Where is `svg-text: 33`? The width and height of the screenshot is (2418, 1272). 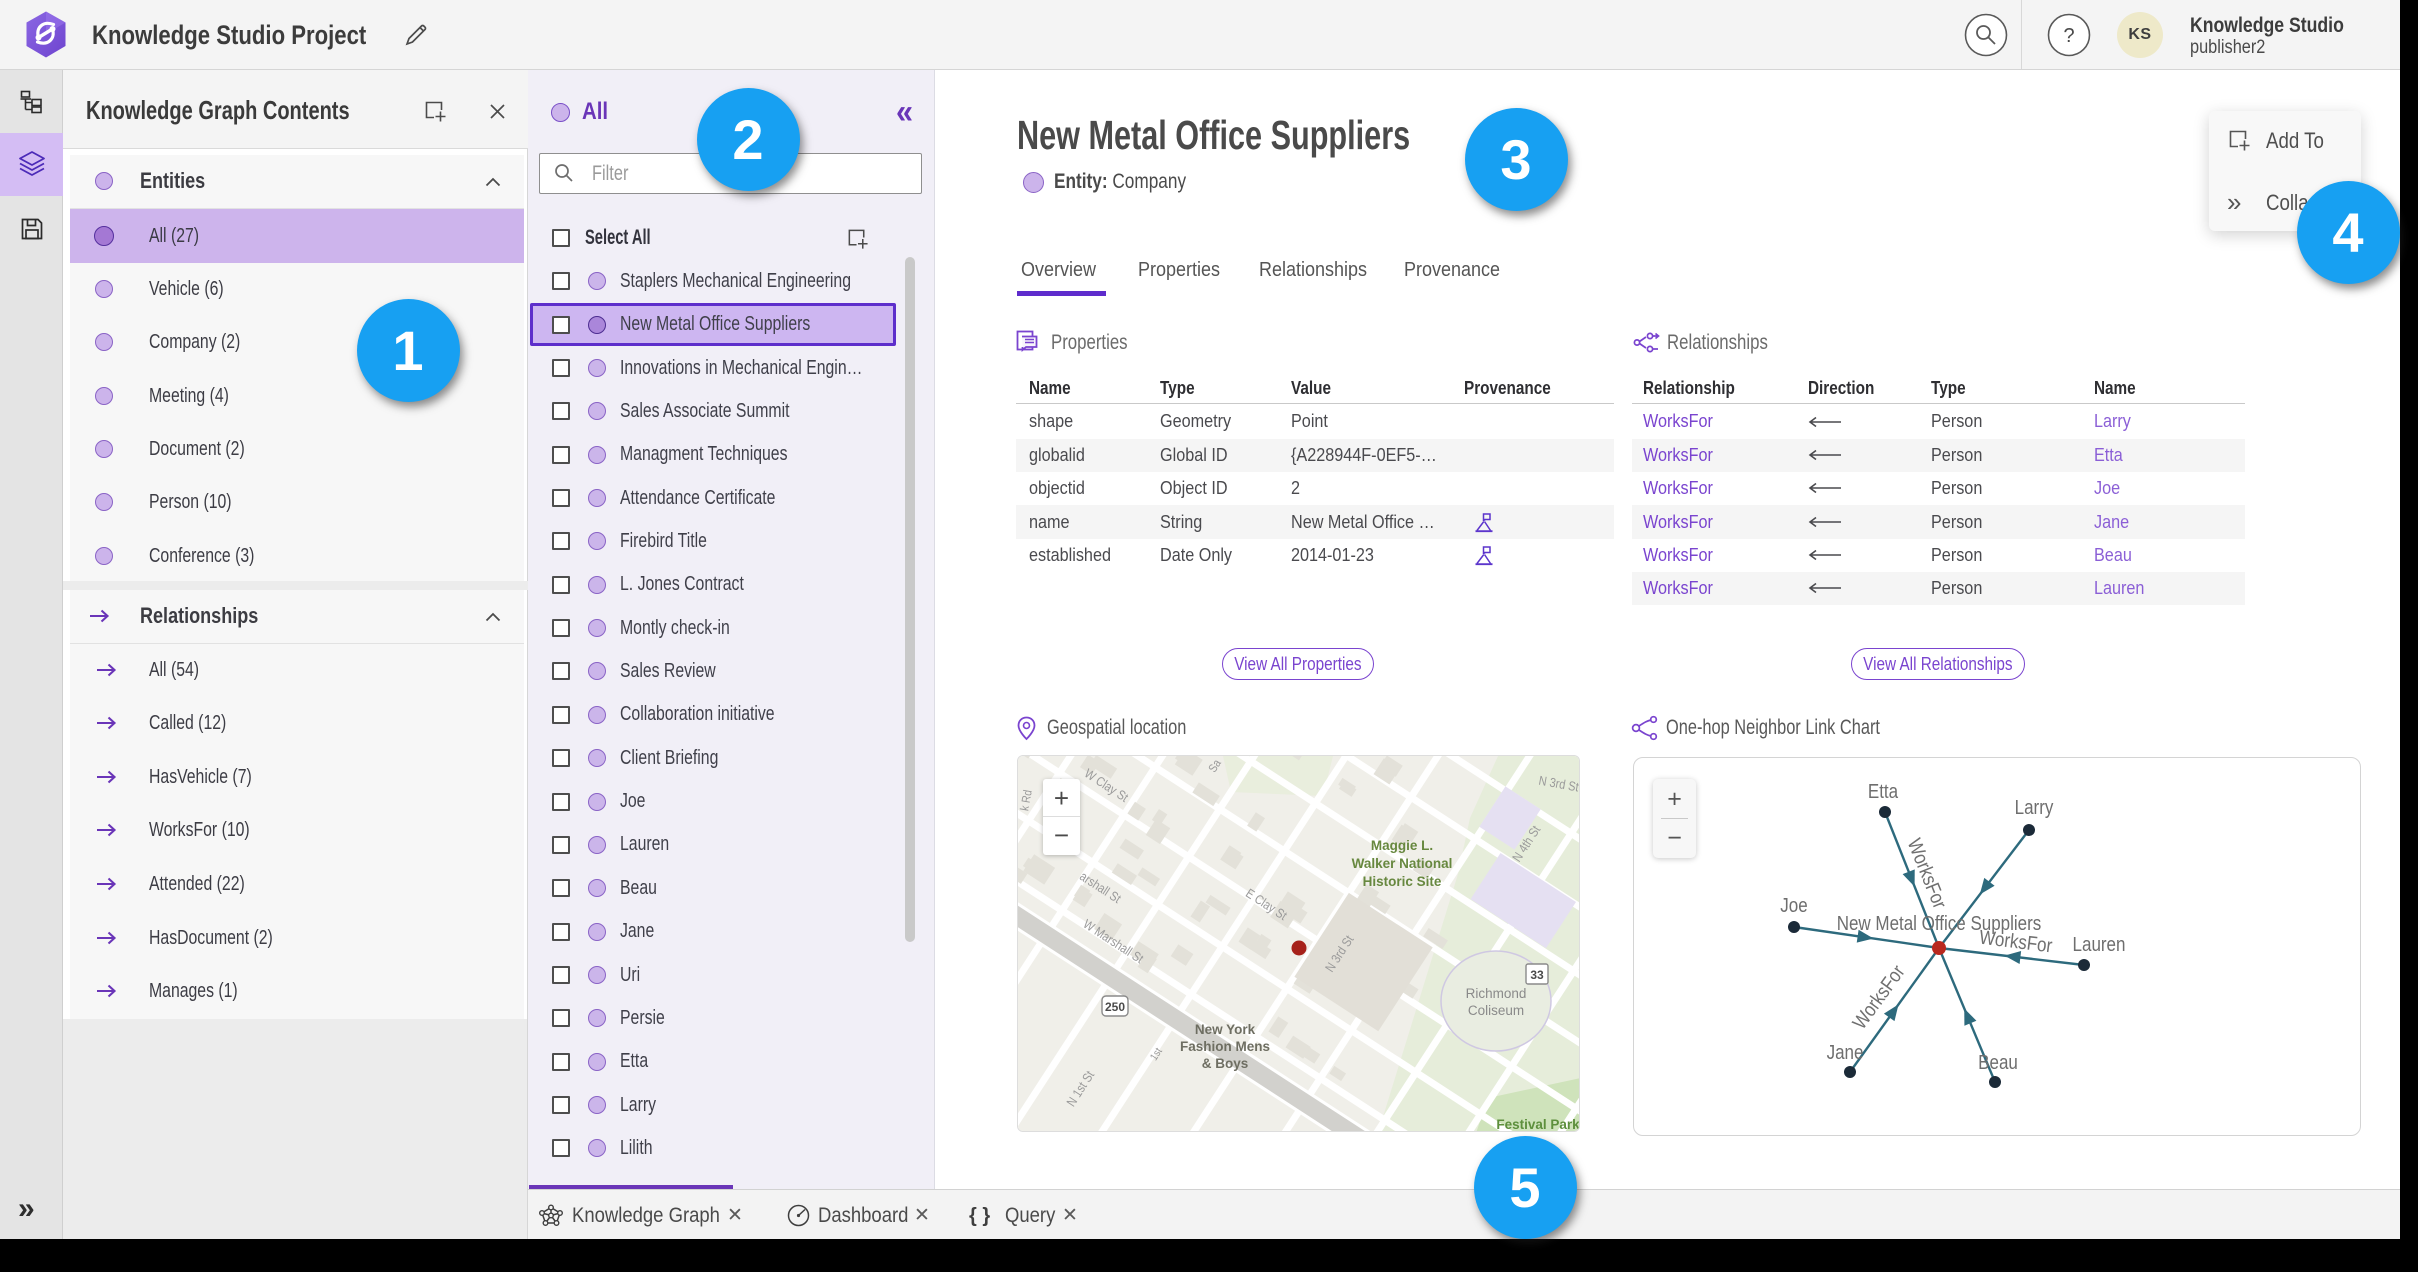 svg-text: 33 is located at coordinates (1537, 975).